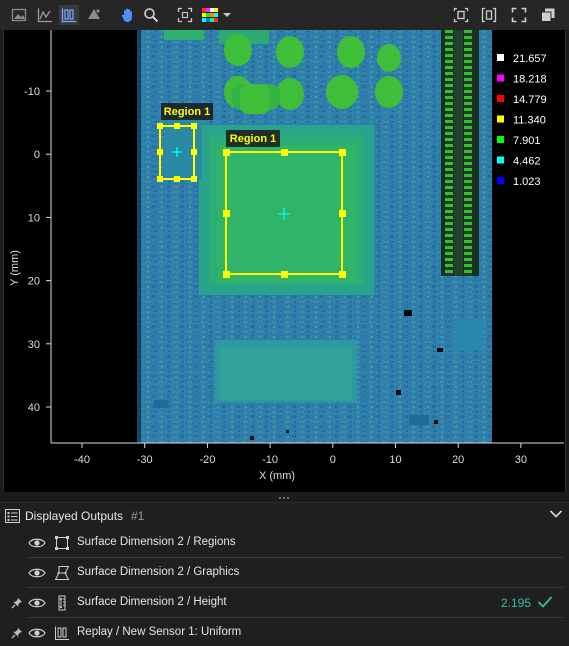 The image size is (569, 646). I want to click on region-icon, so click(62, 543).